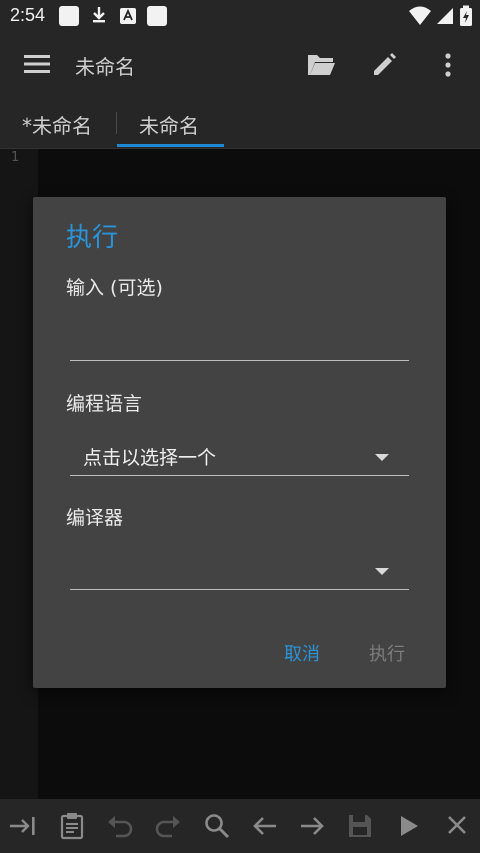 The width and height of the screenshot is (480, 853). Describe the element at coordinates (239, 589) in the screenshot. I see `compiler-underline` at that location.